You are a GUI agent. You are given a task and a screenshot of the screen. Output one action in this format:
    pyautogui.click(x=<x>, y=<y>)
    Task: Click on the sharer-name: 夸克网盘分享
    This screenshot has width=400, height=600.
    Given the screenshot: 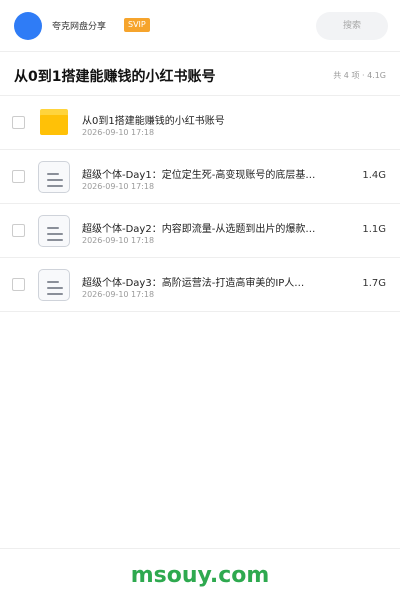 What is the action you would take?
    pyautogui.click(x=79, y=27)
    